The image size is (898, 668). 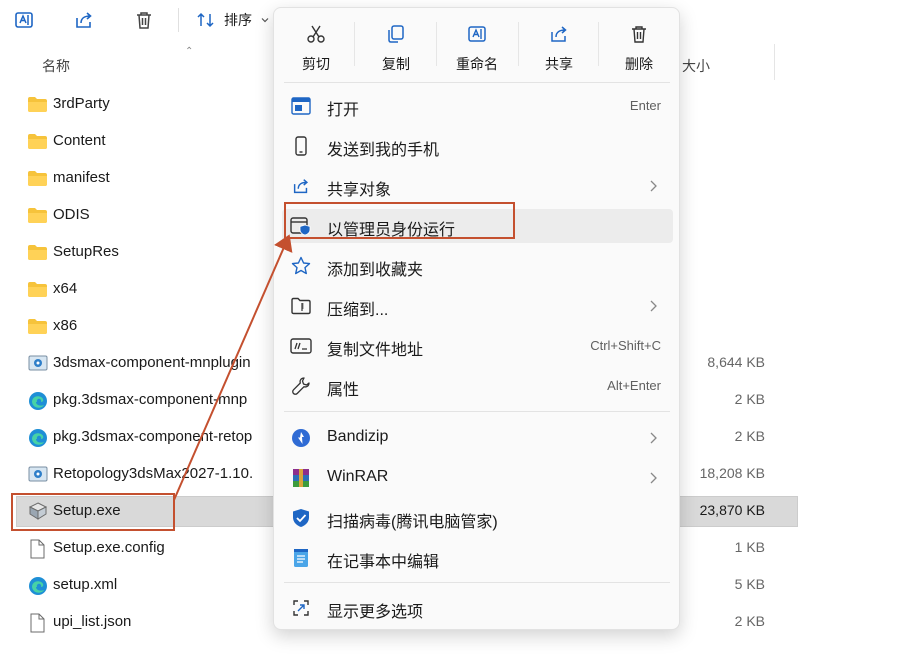 What do you see at coordinates (343, 110) in the screenshot?
I see `menu-item-label: 打开` at bounding box center [343, 110].